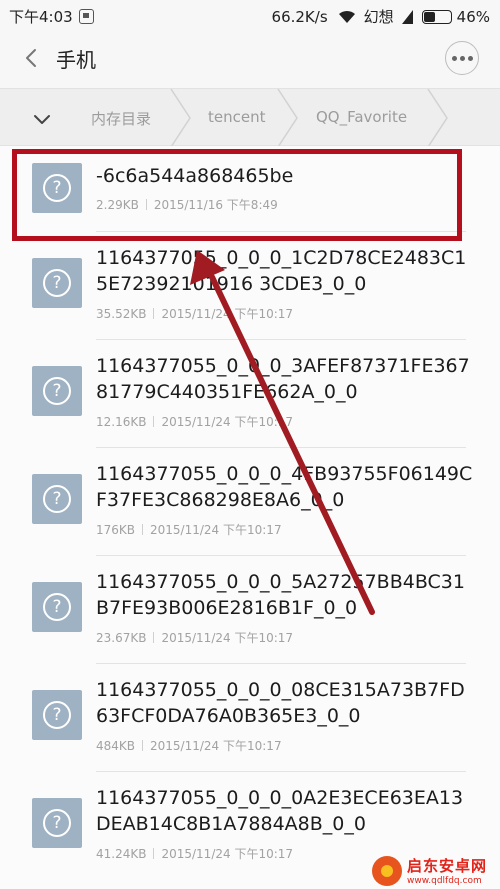 This screenshot has width=500, height=889. Describe the element at coordinates (299, 16) in the screenshot. I see `network-speed: 66.2K/s` at that location.